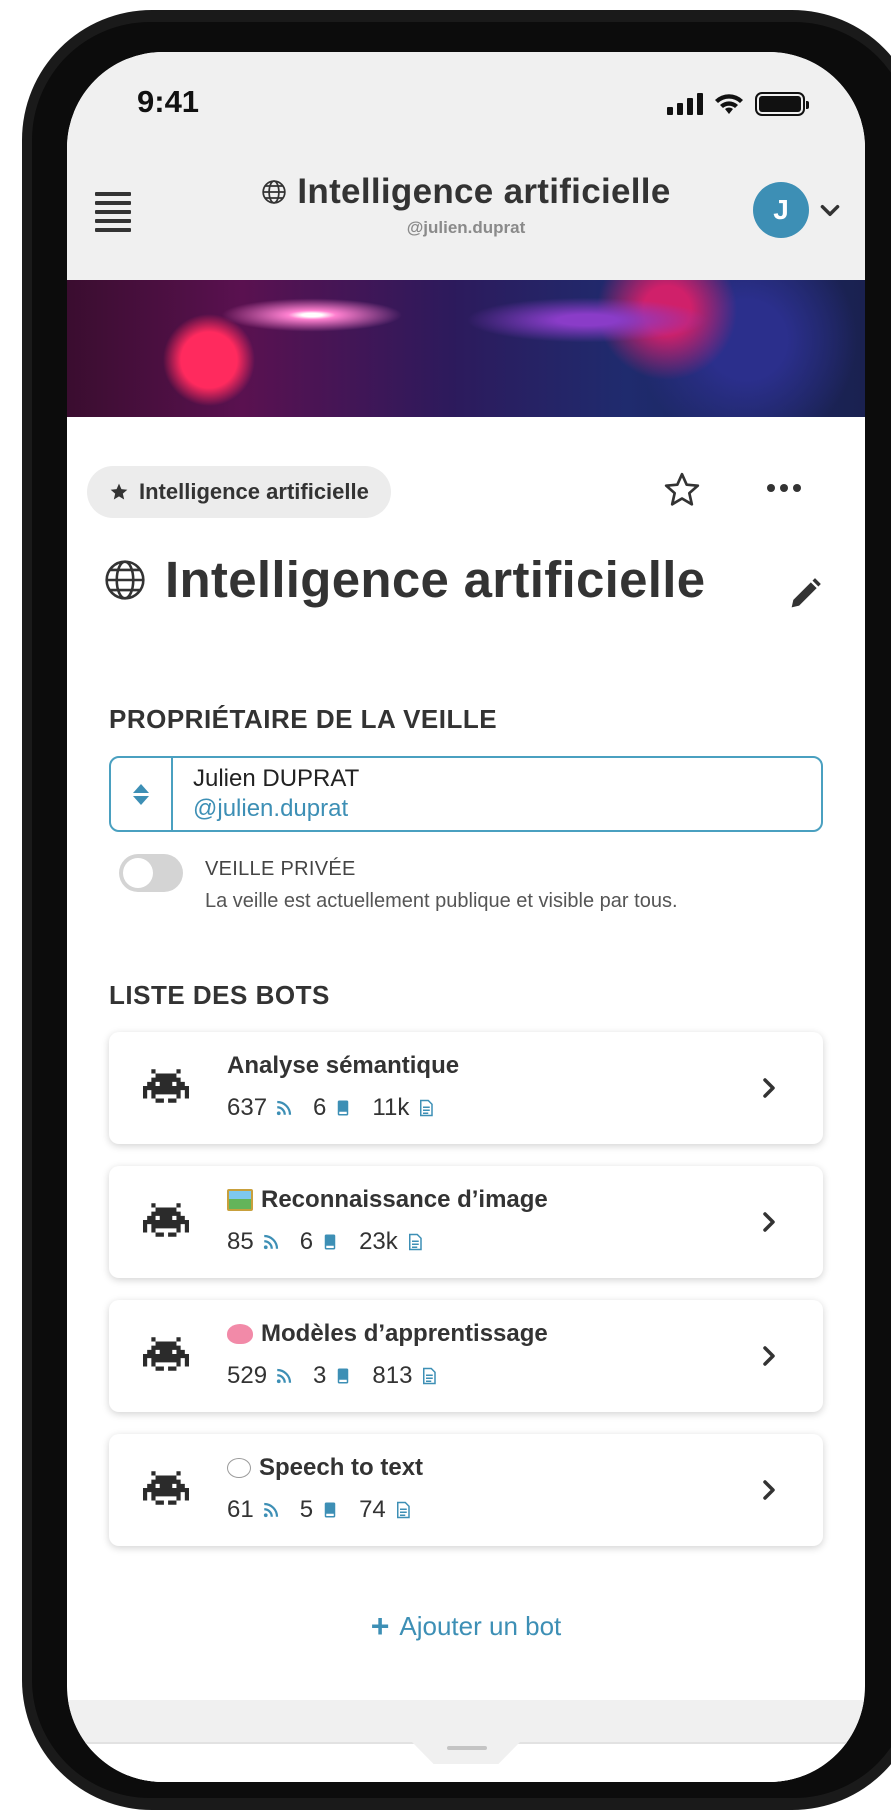 The height and width of the screenshot is (1818, 891). Describe the element at coordinates (466, 1088) in the screenshot. I see `bot-card-analyse: Analyse sémantique 637 6 11k` at that location.